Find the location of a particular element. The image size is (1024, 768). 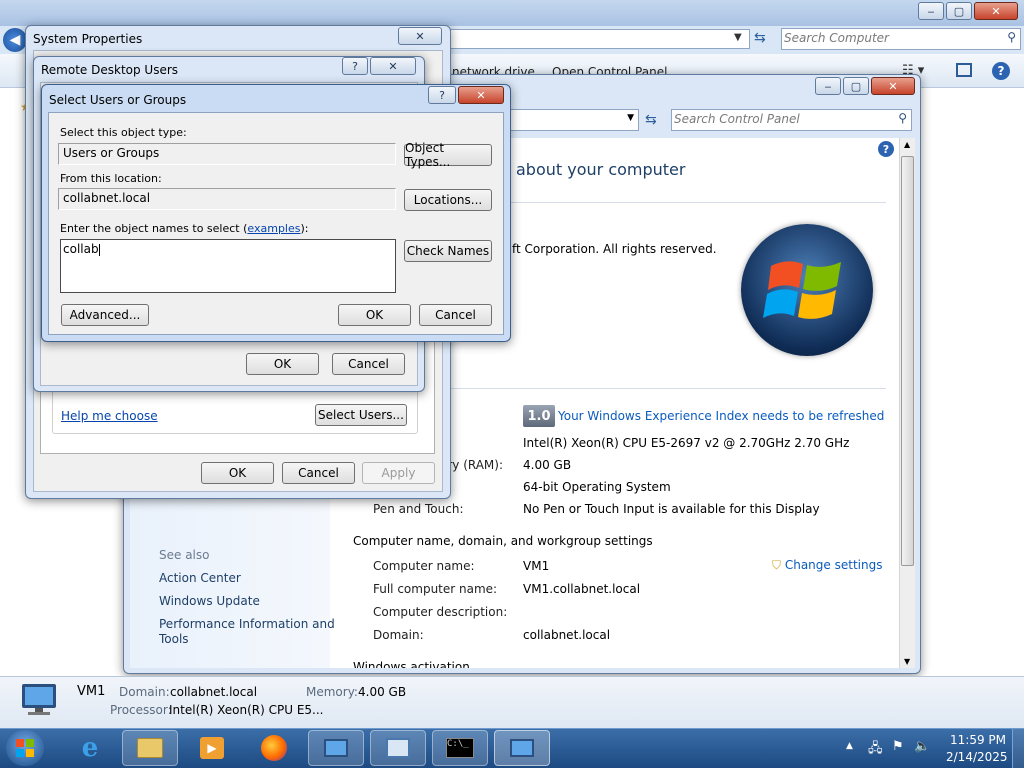

command-prompt-icon: C:\_ is located at coordinates (460, 748).